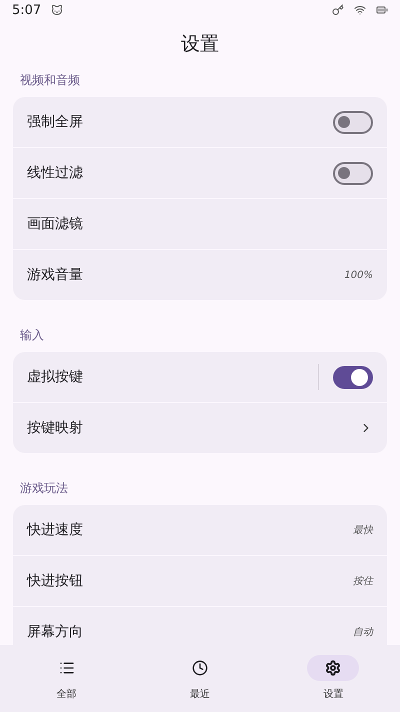 The width and height of the screenshot is (400, 712). What do you see at coordinates (200, 530) in the screenshot?
I see `settings-row: 快进速度 最快` at bounding box center [200, 530].